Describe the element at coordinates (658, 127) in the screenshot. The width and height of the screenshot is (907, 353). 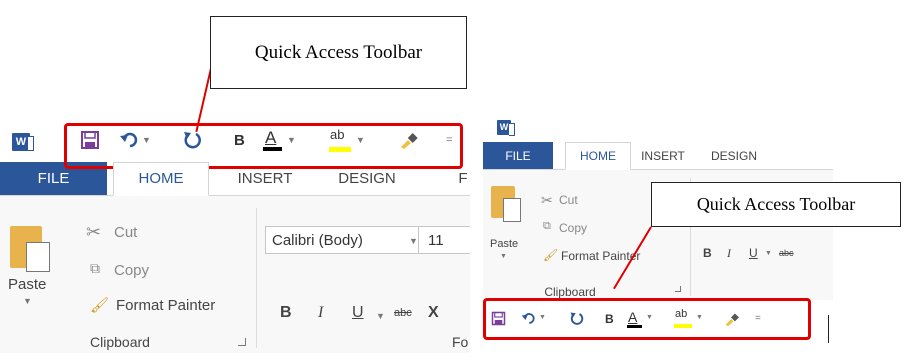
I see `title-bar: W` at that location.